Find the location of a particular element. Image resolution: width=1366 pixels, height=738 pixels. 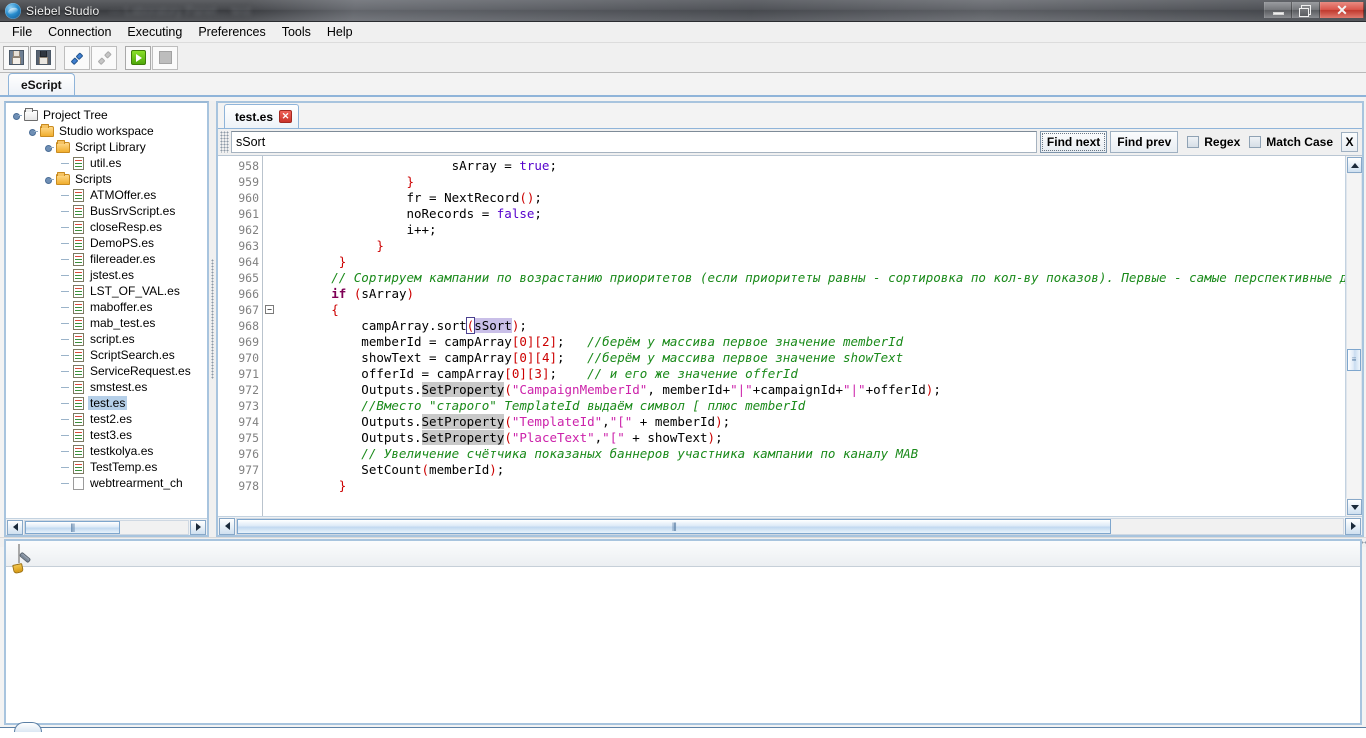

tree-hscroll-thumb: ||| is located at coordinates (72, 527).